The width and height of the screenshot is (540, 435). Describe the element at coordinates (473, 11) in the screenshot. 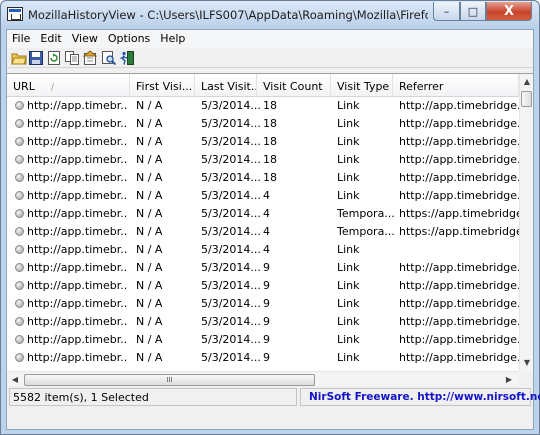

I see `maximize-button: □` at that location.